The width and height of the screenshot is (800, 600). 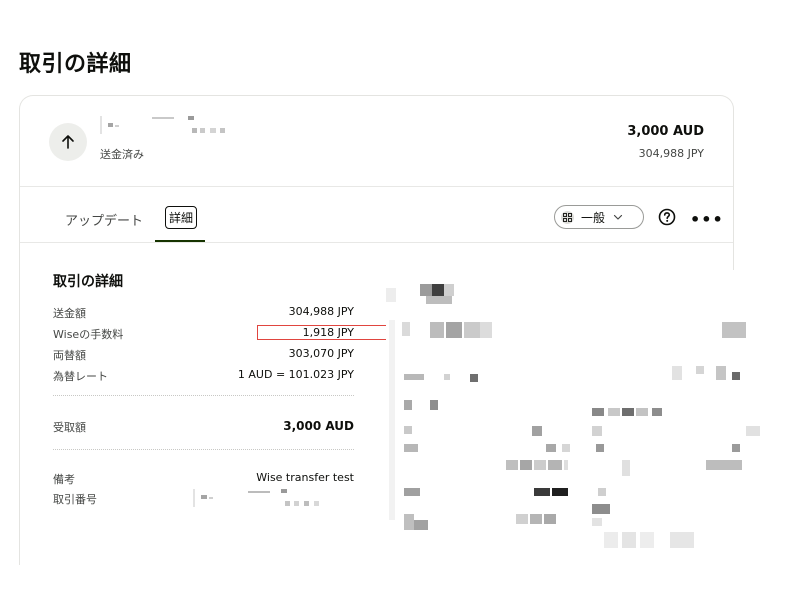 I want to click on chevron-down-icon, so click(x=618, y=217).